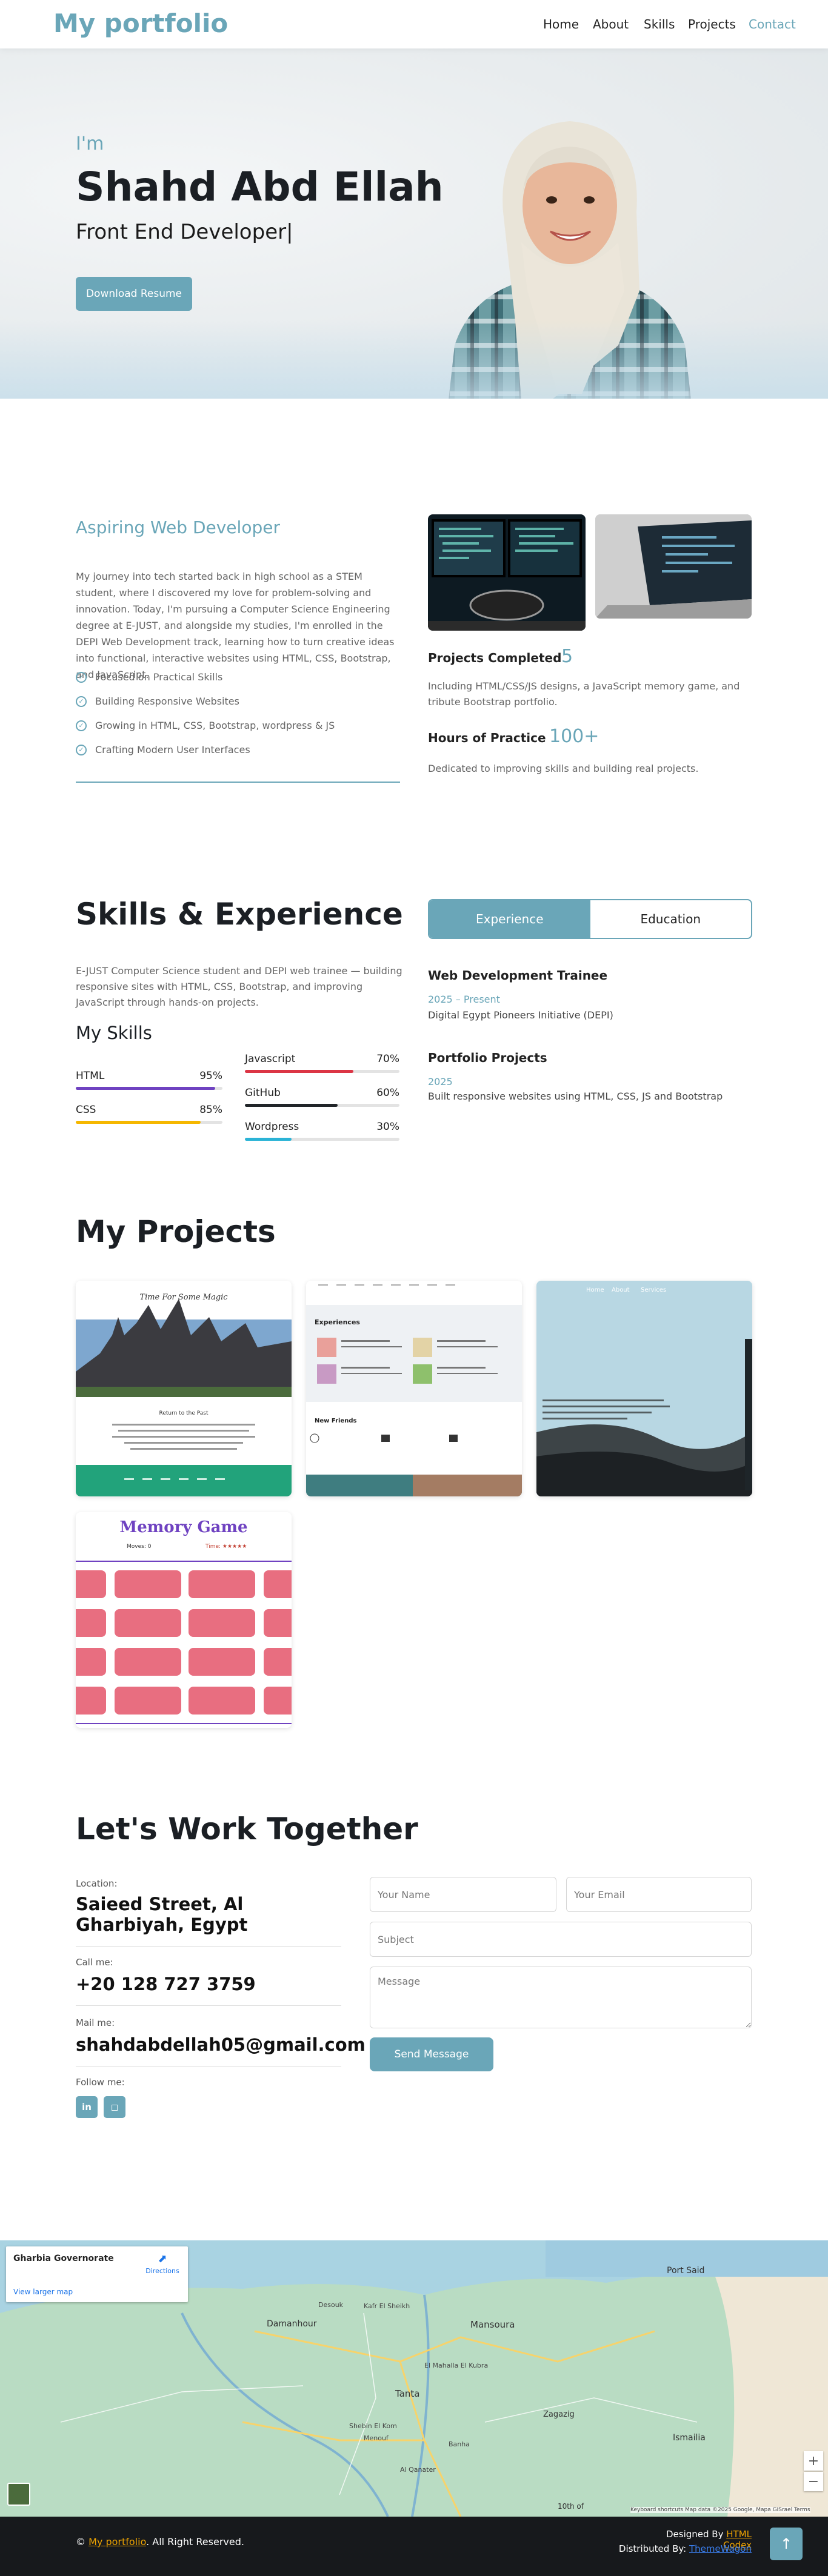 The width and height of the screenshot is (828, 2576). What do you see at coordinates (139, 1547) in the screenshot?
I see `memory-game-moves: Moves: 0` at bounding box center [139, 1547].